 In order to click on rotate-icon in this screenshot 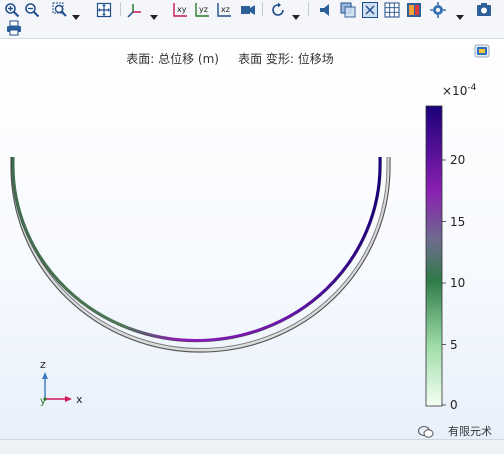, I will do `click(278, 10)`.